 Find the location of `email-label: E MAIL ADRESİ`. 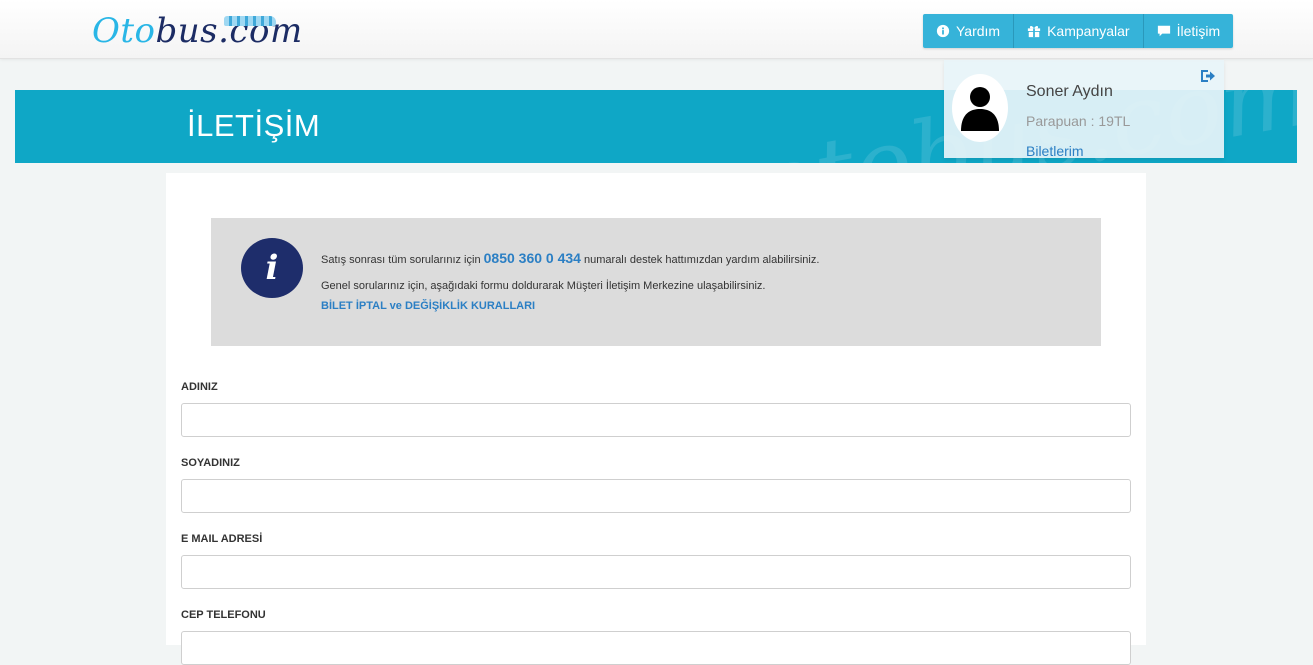

email-label: E MAIL ADRESİ is located at coordinates (222, 539).